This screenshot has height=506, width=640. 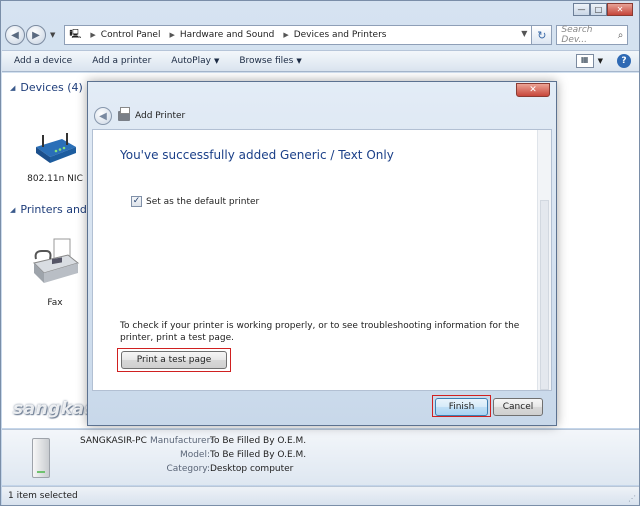 I want to click on forward-button: ▶, so click(x=36, y=35).